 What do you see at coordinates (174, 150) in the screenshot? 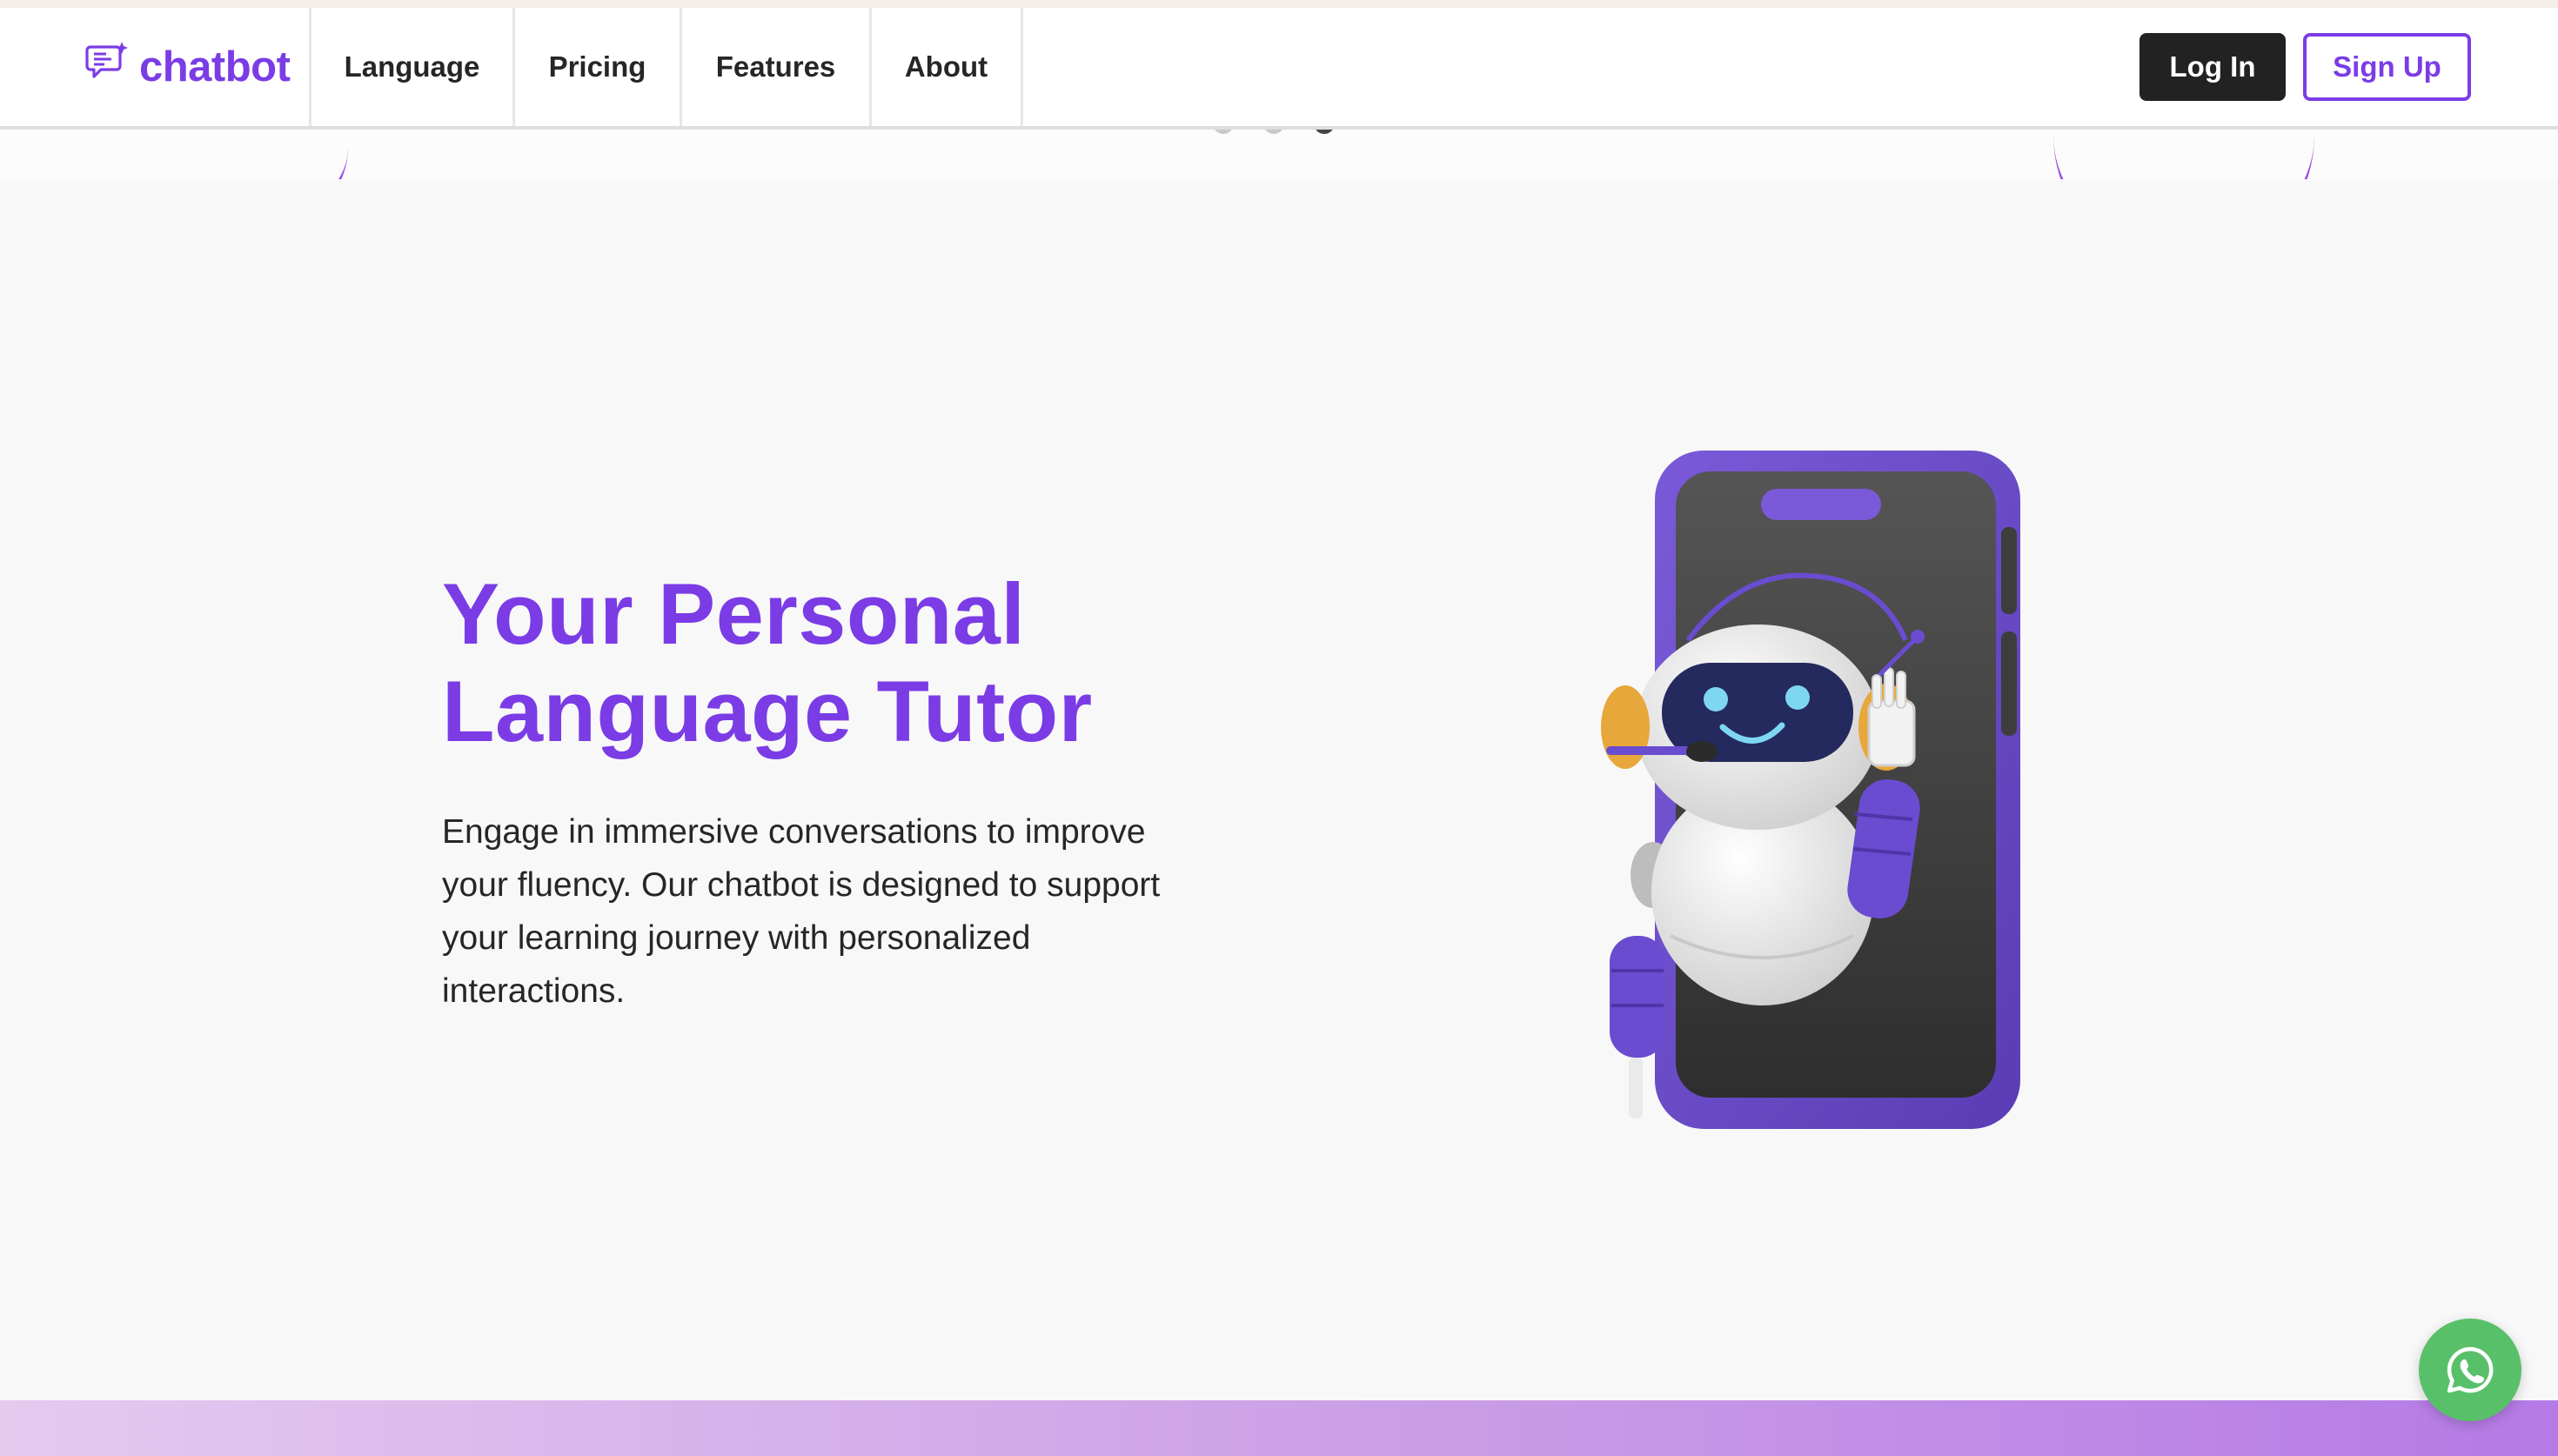
I see `decorative-blob-left` at bounding box center [174, 150].